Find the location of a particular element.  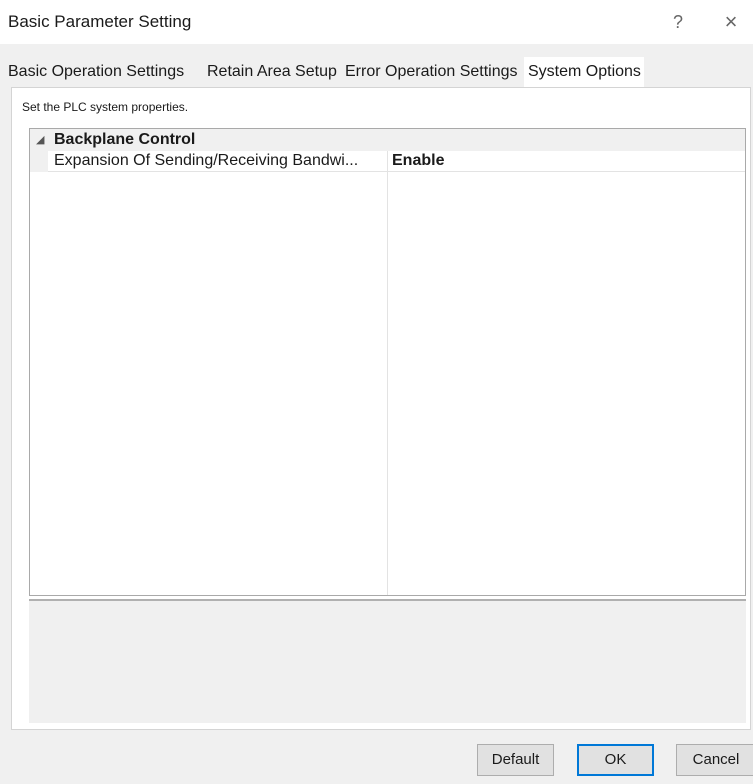

property-row-gutter is located at coordinates (39, 161).